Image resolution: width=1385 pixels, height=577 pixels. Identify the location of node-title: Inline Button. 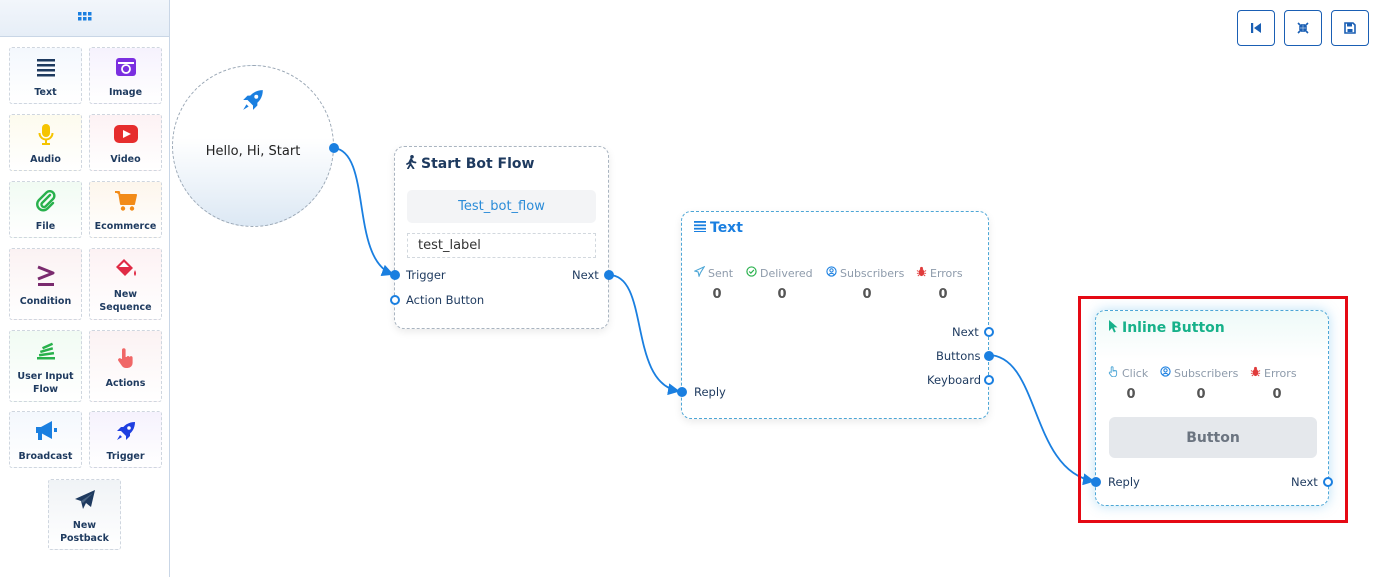
(1166, 328).